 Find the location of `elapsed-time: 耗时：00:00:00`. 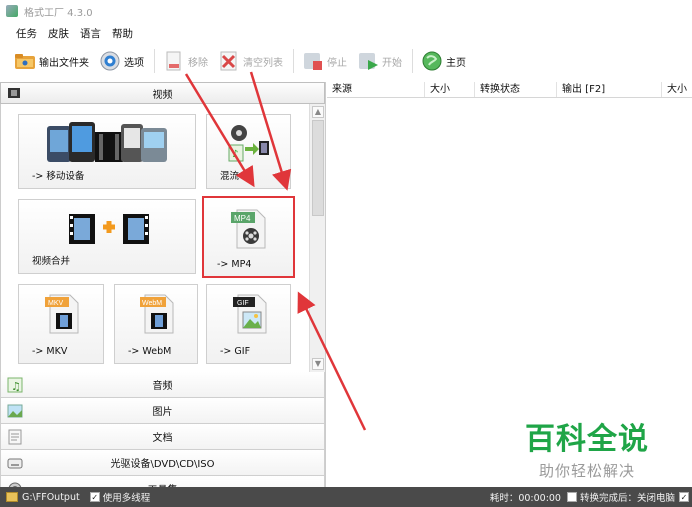

elapsed-time: 耗时：00:00:00 is located at coordinates (525, 498).